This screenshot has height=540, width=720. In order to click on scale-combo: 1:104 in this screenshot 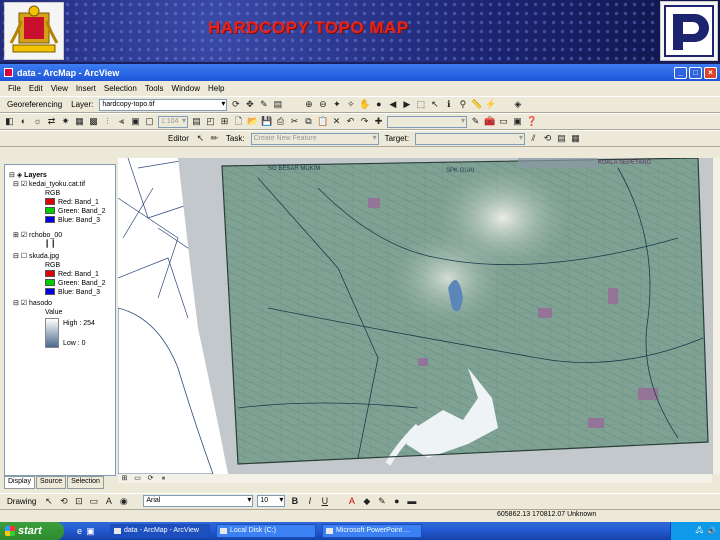, I will do `click(173, 121)`.